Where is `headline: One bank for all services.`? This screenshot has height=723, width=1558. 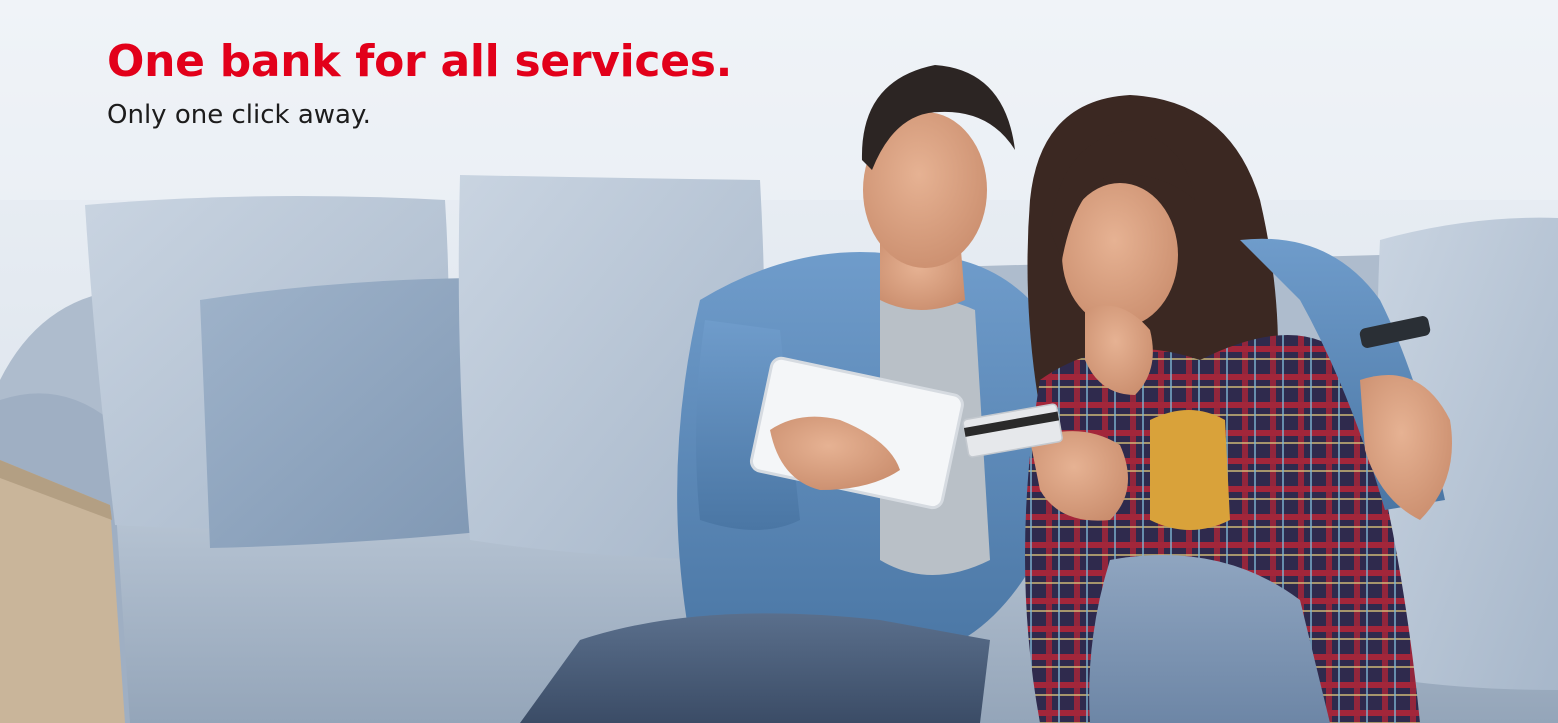 headline: One bank for all services. is located at coordinates (420, 61).